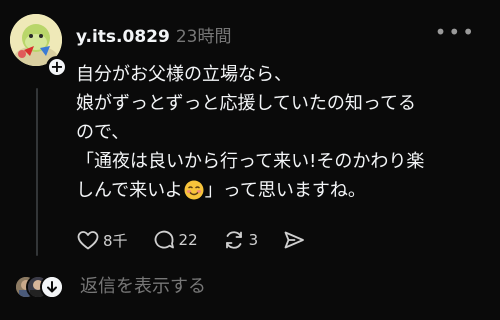  I want to click on post-body-line: ので、, so click(103, 132).